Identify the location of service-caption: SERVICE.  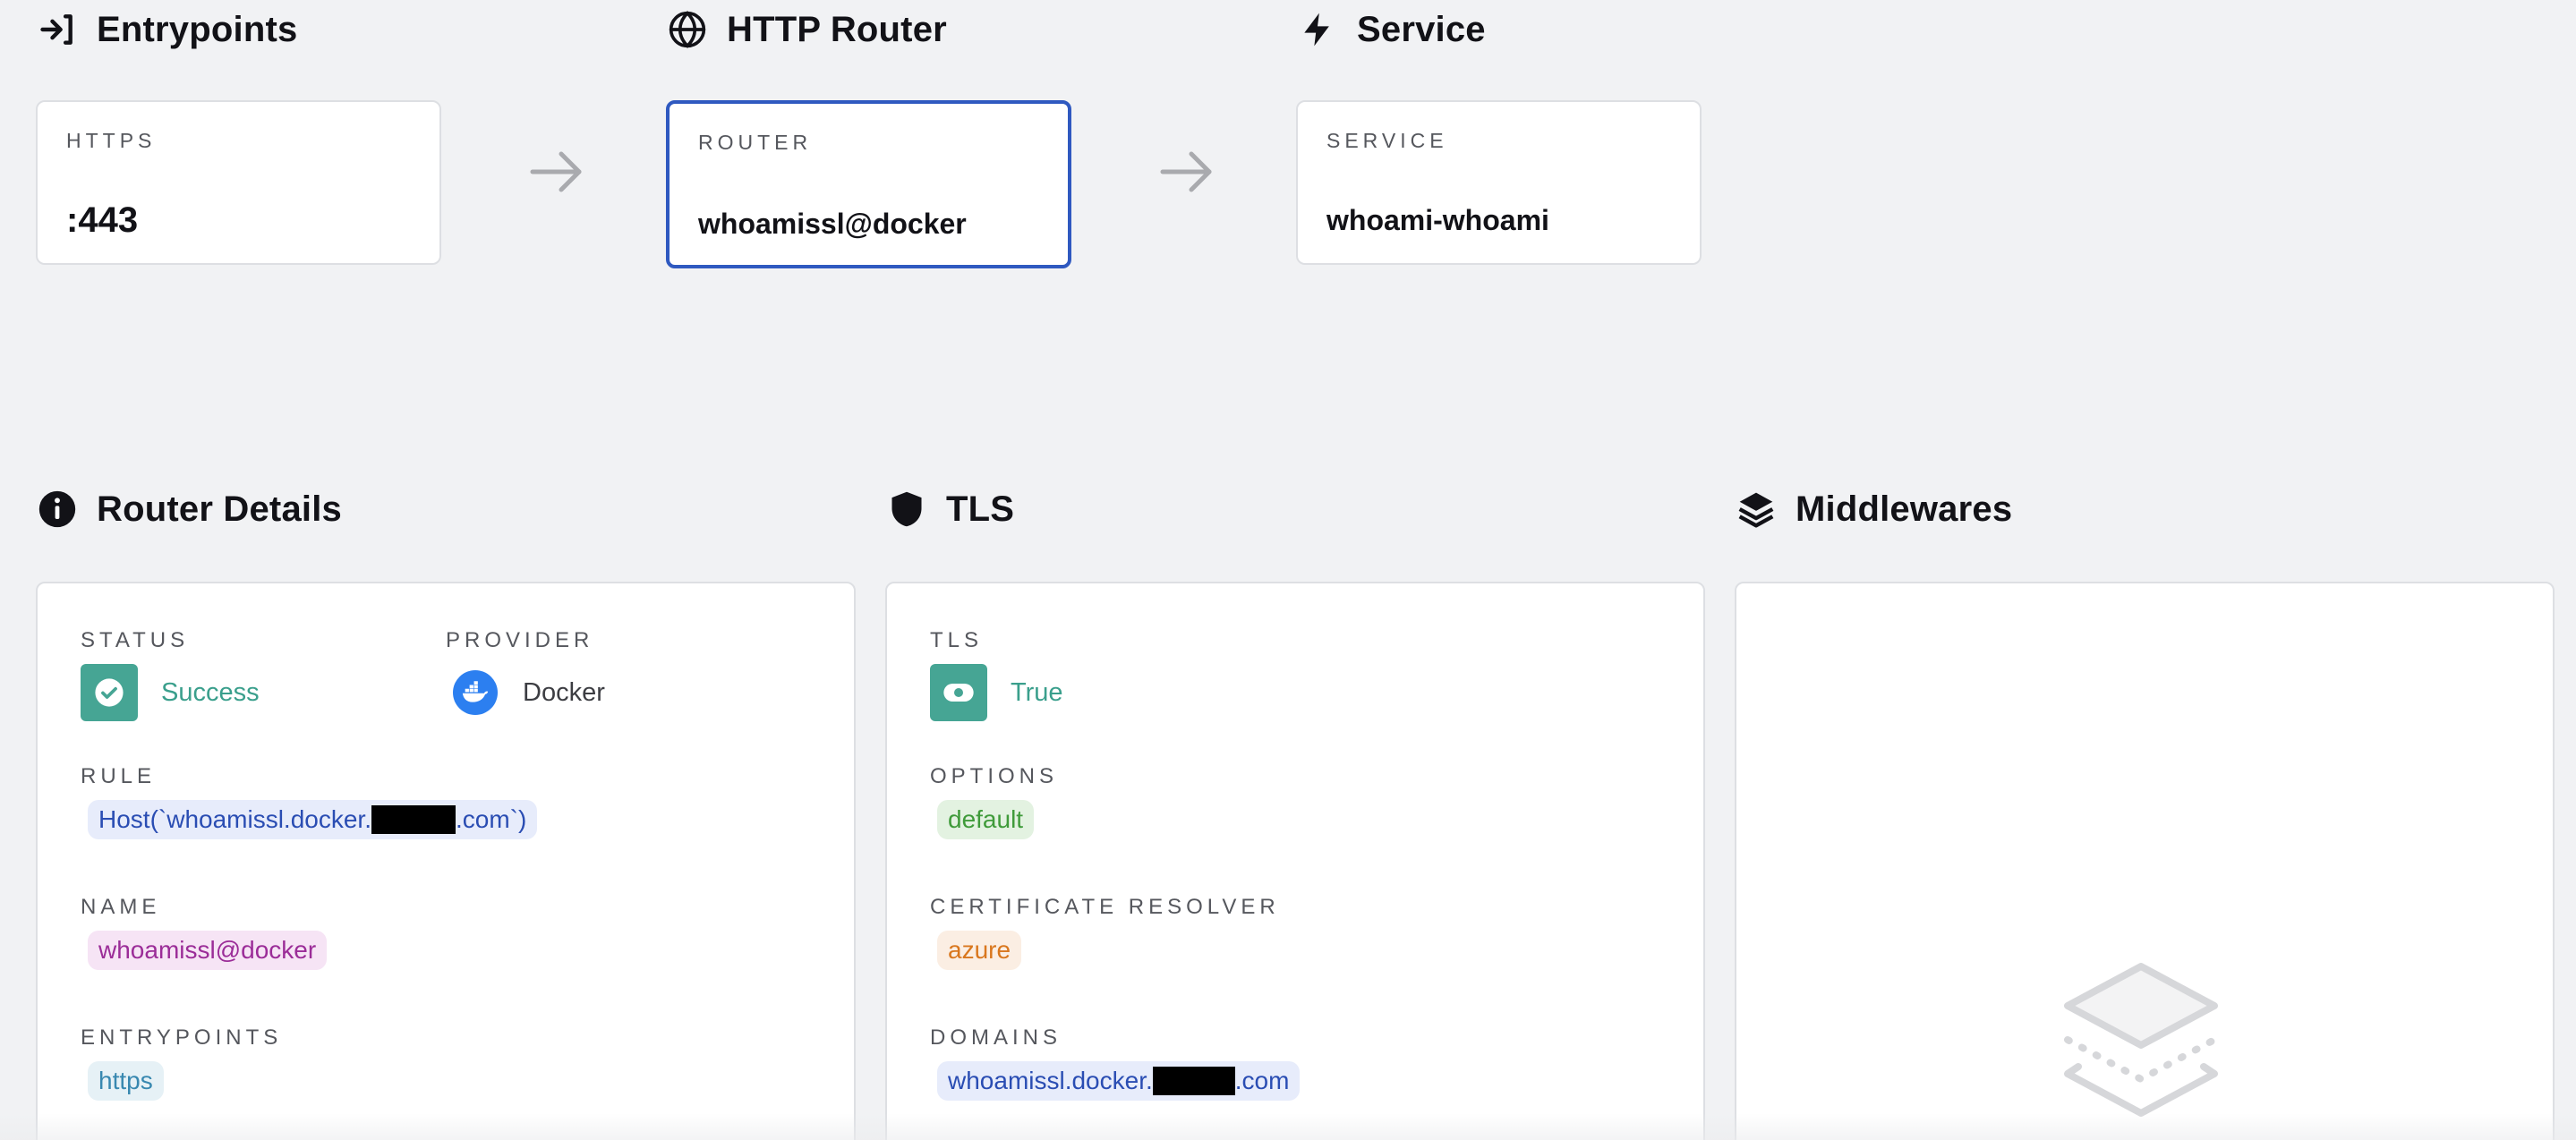
(1387, 140).